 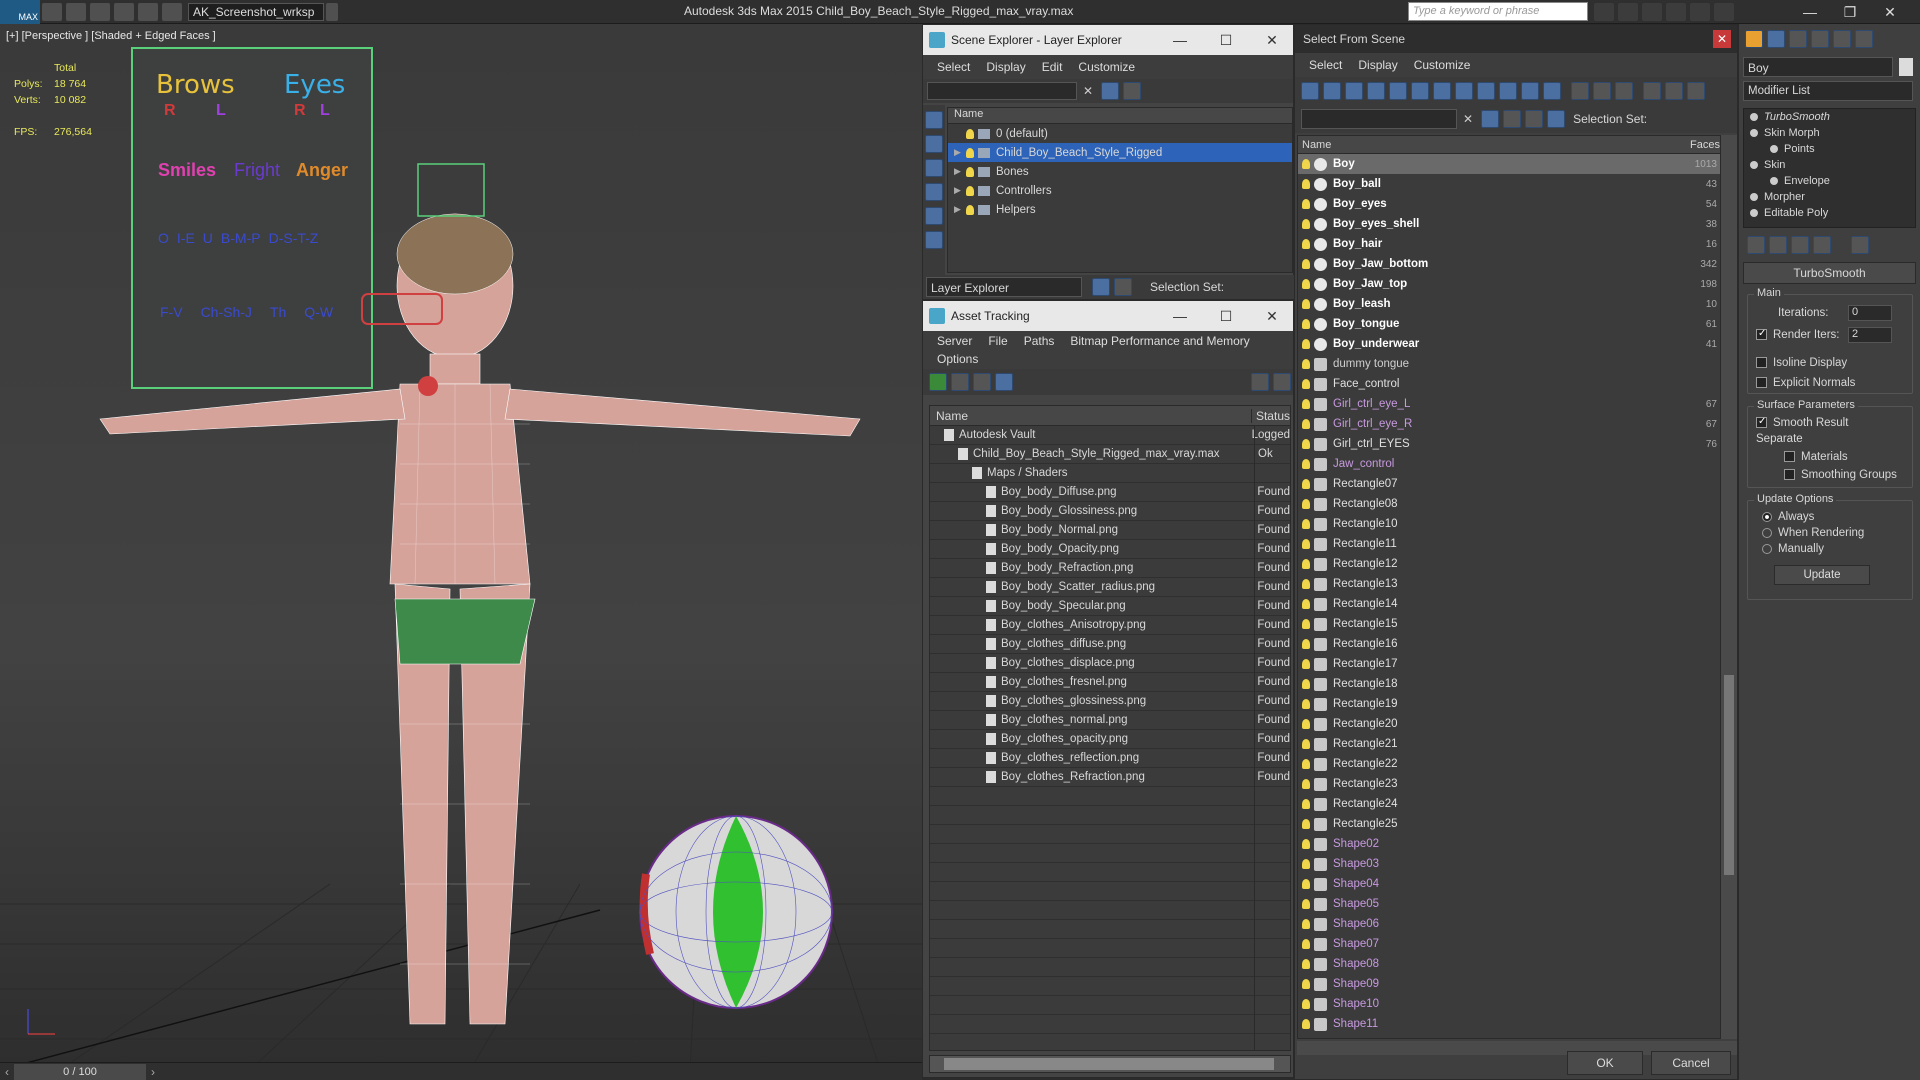 What do you see at coordinates (1906, 67) in the screenshot?
I see `object-color-swatch` at bounding box center [1906, 67].